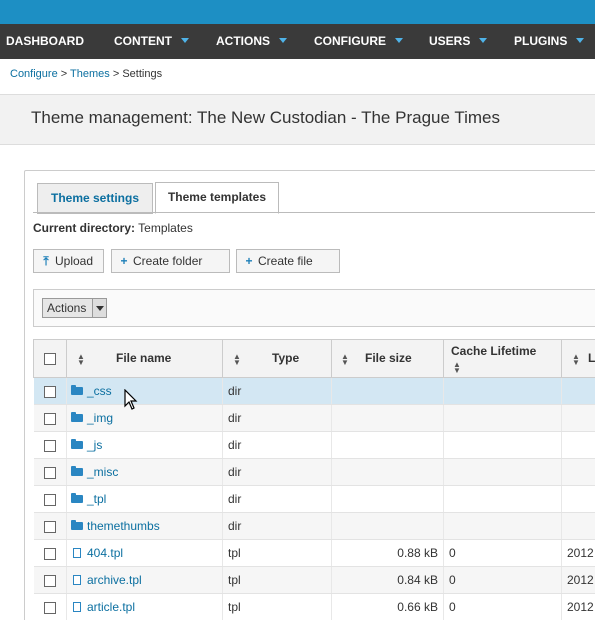 Image resolution: width=595 pixels, height=620 pixels. I want to click on table-row: _js dir, so click(314, 445).